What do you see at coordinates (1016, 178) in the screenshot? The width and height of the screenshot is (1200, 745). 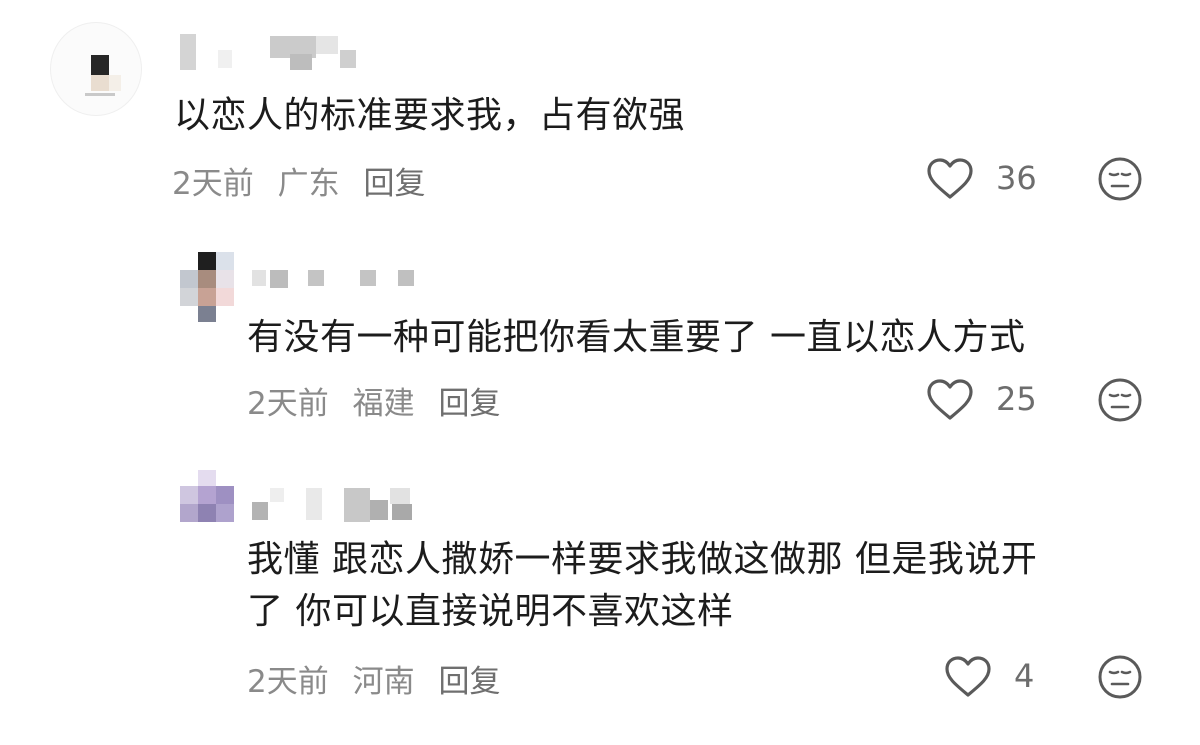 I see `like-count: 36` at bounding box center [1016, 178].